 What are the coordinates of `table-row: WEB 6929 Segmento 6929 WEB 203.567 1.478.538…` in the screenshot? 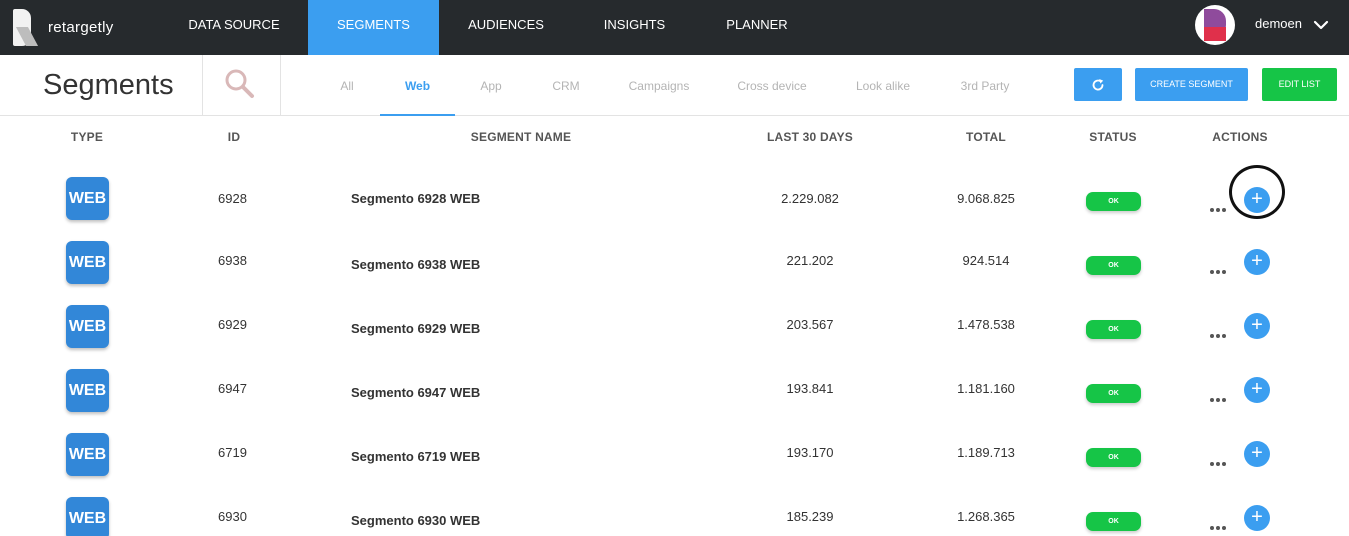 It's located at (674, 325).